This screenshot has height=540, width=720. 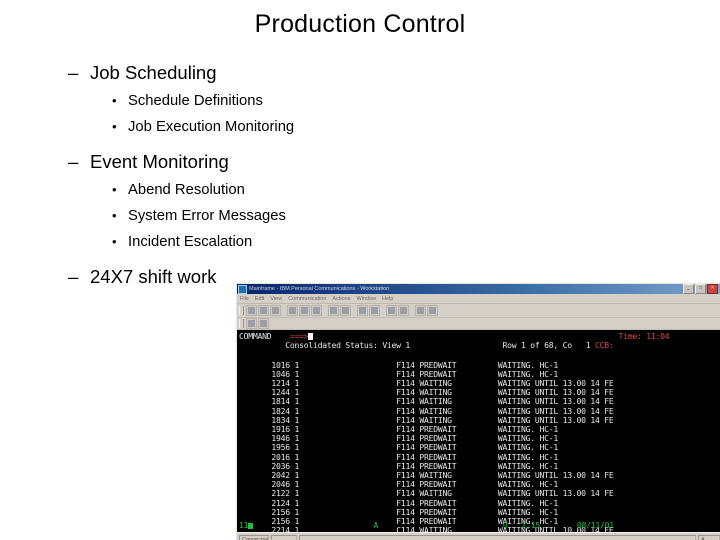 I want to click on bullet-item-schedule-definitions: • Schedule Definitions, so click(x=416, y=101).